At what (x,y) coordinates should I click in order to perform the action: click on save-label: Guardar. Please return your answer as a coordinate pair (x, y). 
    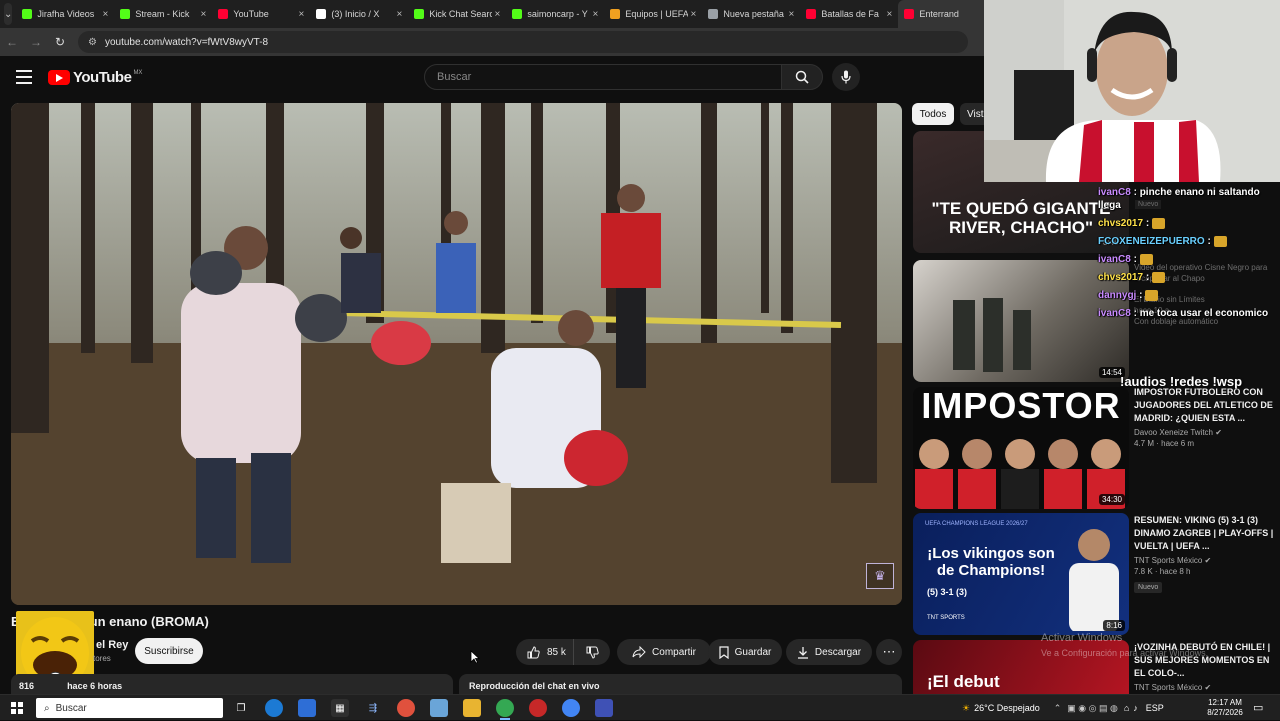
    Looking at the image, I should click on (753, 652).